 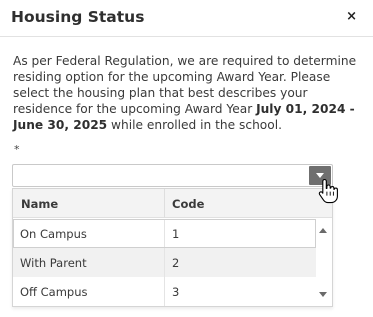 I want to click on scroll-up-icon, so click(x=323, y=230).